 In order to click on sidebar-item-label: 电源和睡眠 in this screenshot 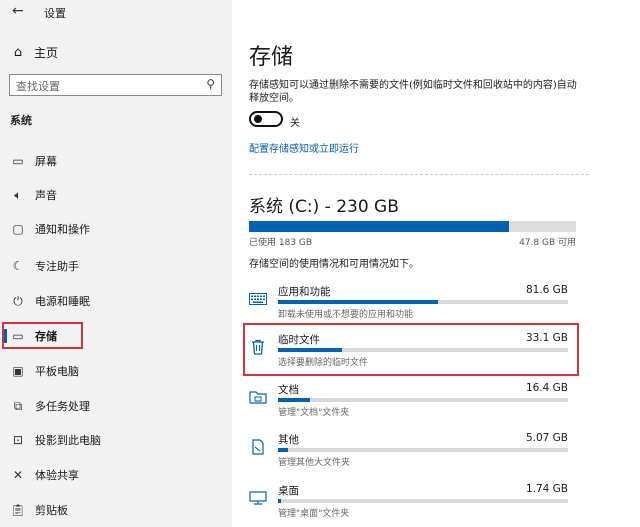, I will do `click(62, 301)`.